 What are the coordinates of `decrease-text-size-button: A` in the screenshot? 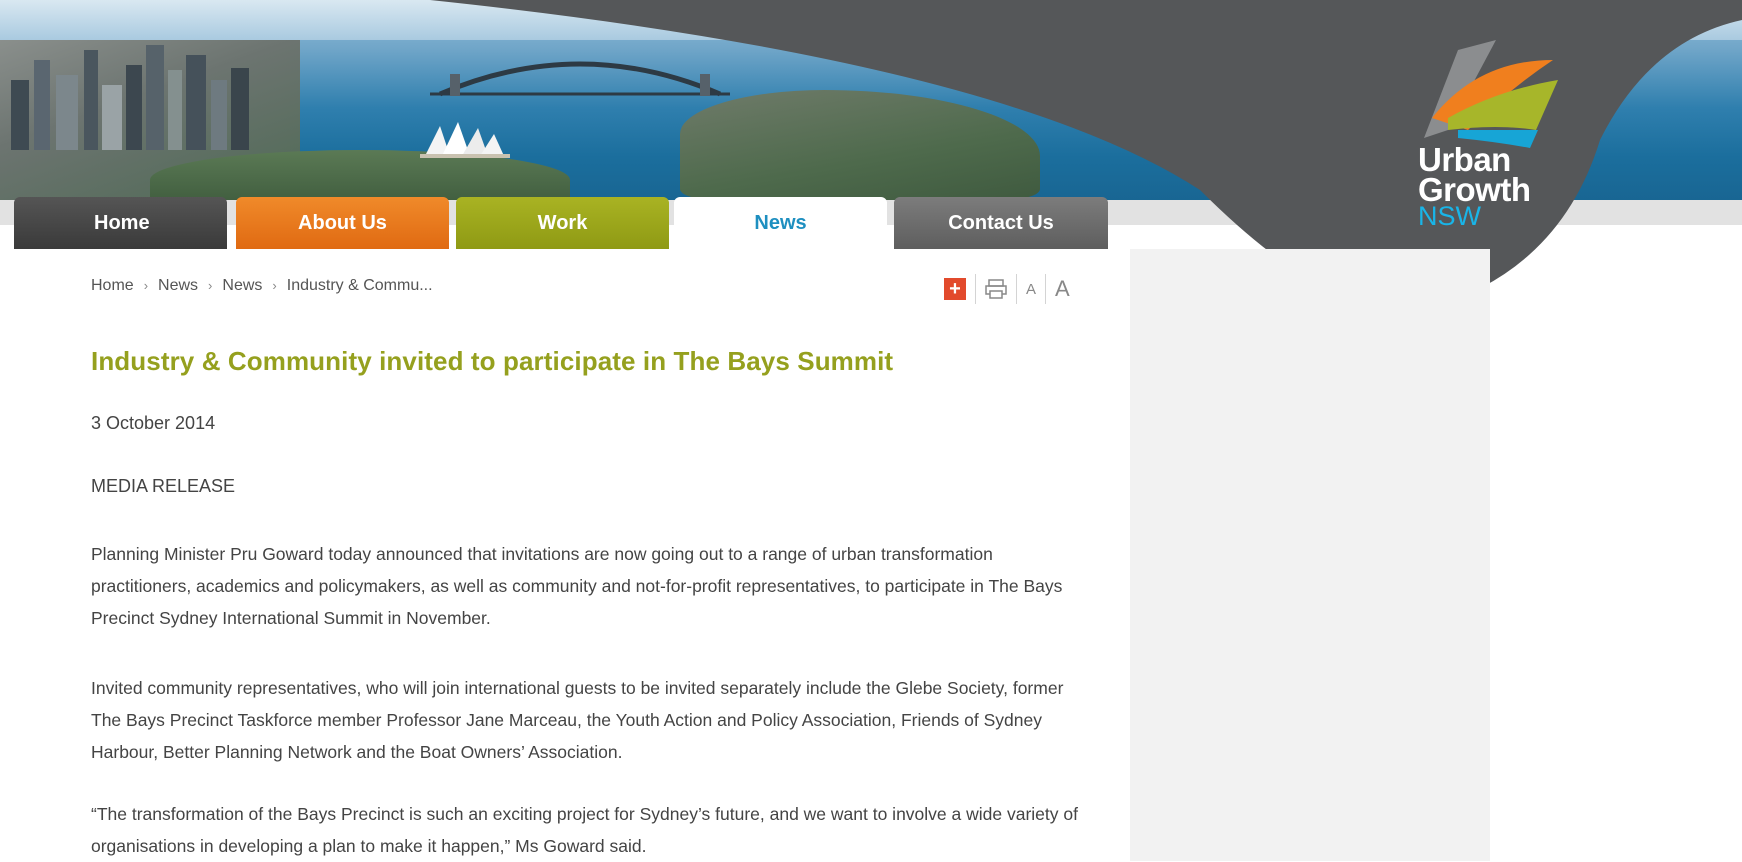 It's located at (1032, 289).